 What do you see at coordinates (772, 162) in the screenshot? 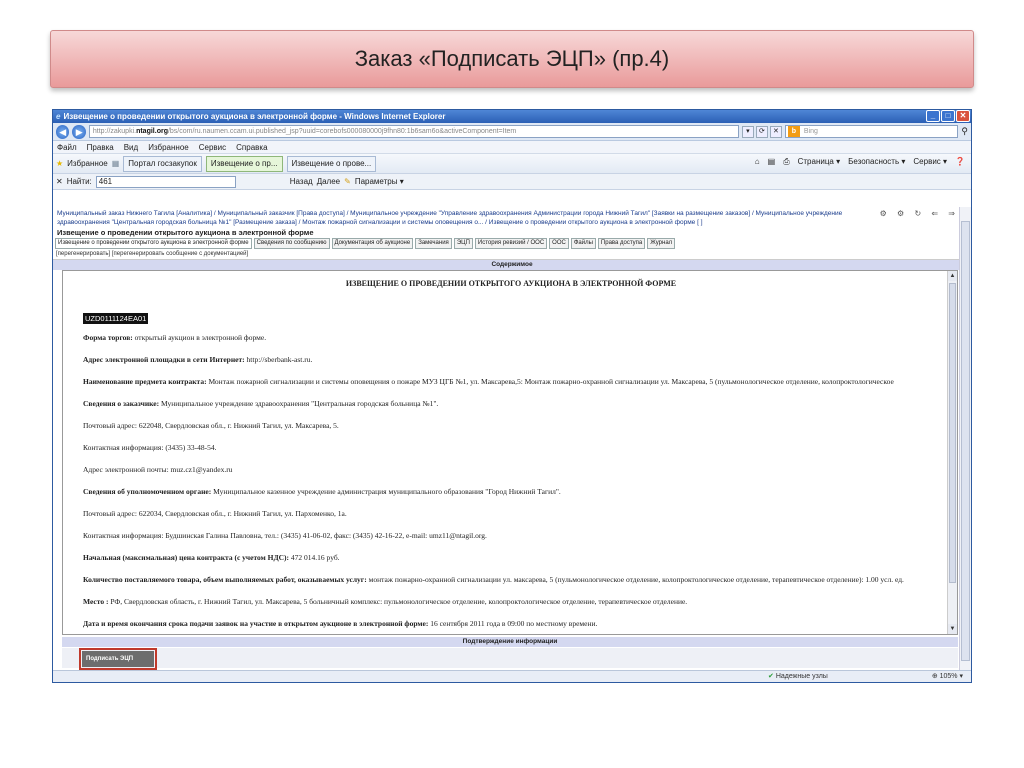
I see `feeds-icon: ▤` at bounding box center [772, 162].